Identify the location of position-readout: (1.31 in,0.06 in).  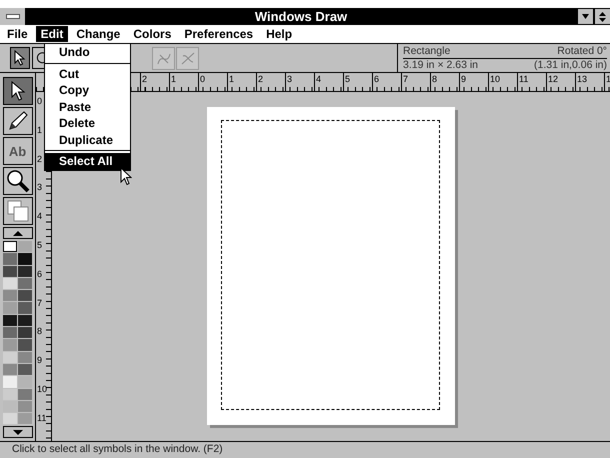
(570, 65).